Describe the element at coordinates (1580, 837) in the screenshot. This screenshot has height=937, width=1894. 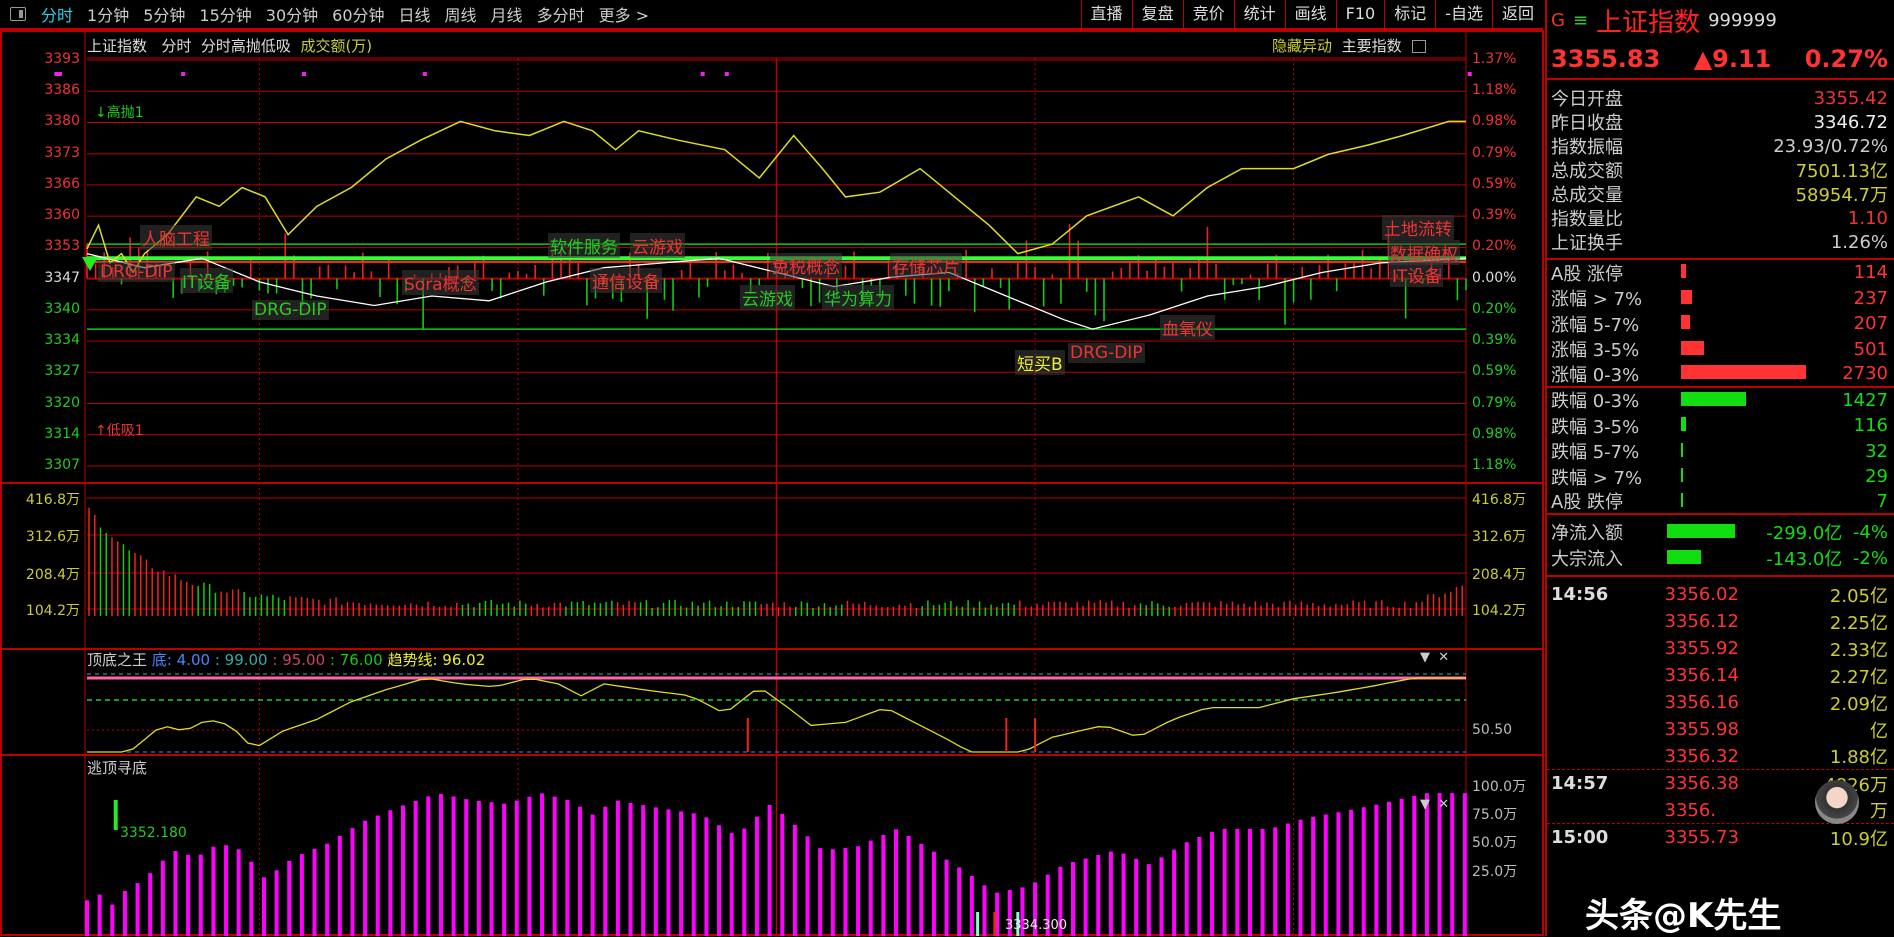
I see `tick-time: 15:00` at that location.